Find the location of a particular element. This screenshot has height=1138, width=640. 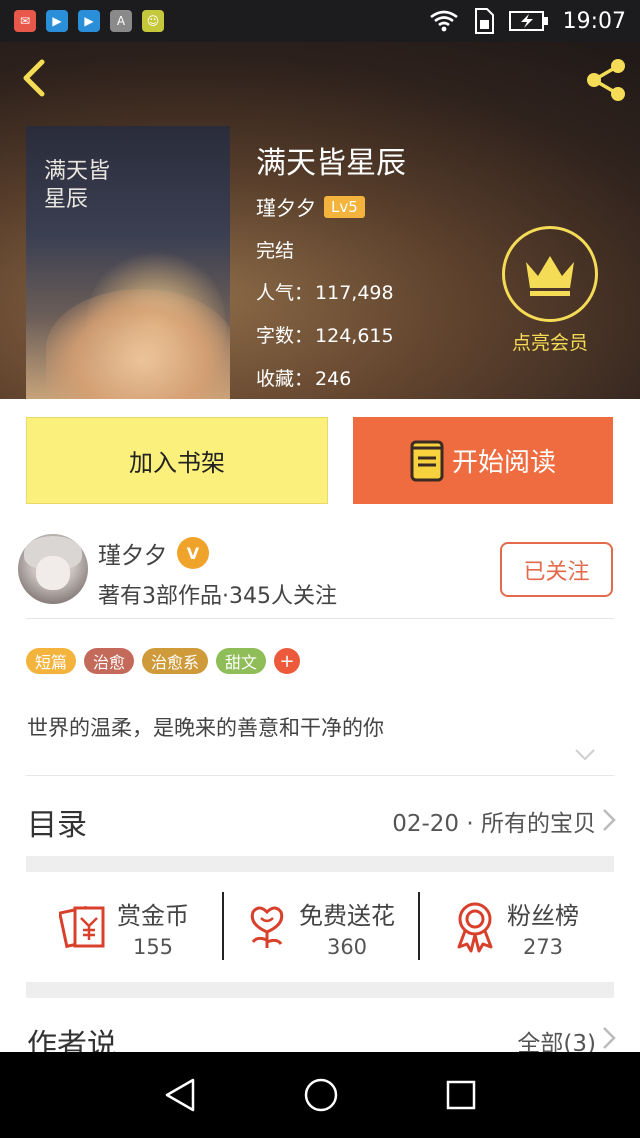

author-says-row: 作者说 全部(3) is located at coordinates (320, 1033).